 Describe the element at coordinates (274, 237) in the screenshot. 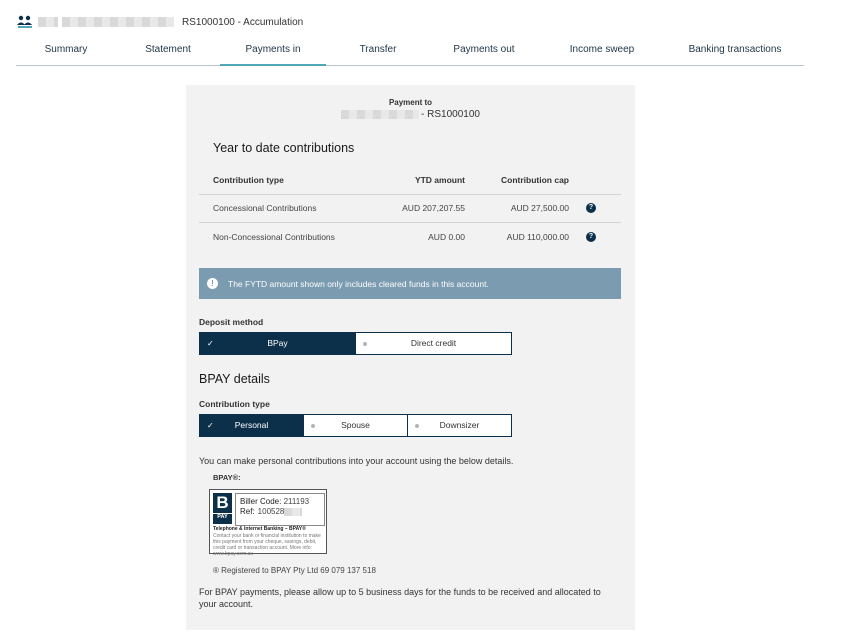

I see `row-type: Non-Concessional Contributions` at that location.